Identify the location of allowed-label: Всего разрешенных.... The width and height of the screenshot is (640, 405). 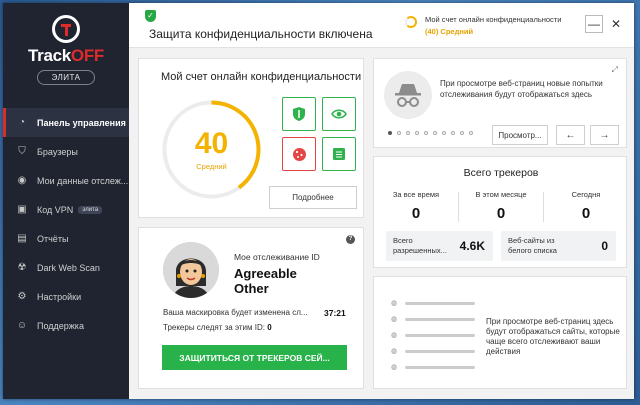
(420, 245).